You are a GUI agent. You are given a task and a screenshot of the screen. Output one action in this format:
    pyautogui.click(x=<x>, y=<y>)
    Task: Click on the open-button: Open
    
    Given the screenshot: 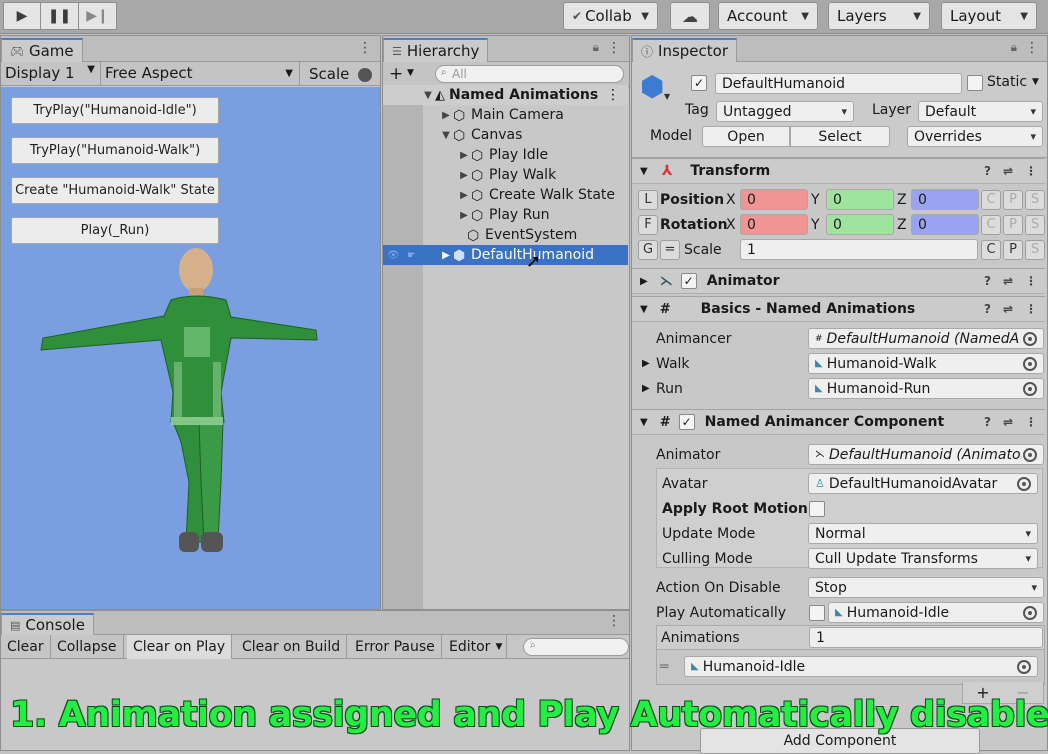 What is the action you would take?
    pyautogui.click(x=746, y=136)
    